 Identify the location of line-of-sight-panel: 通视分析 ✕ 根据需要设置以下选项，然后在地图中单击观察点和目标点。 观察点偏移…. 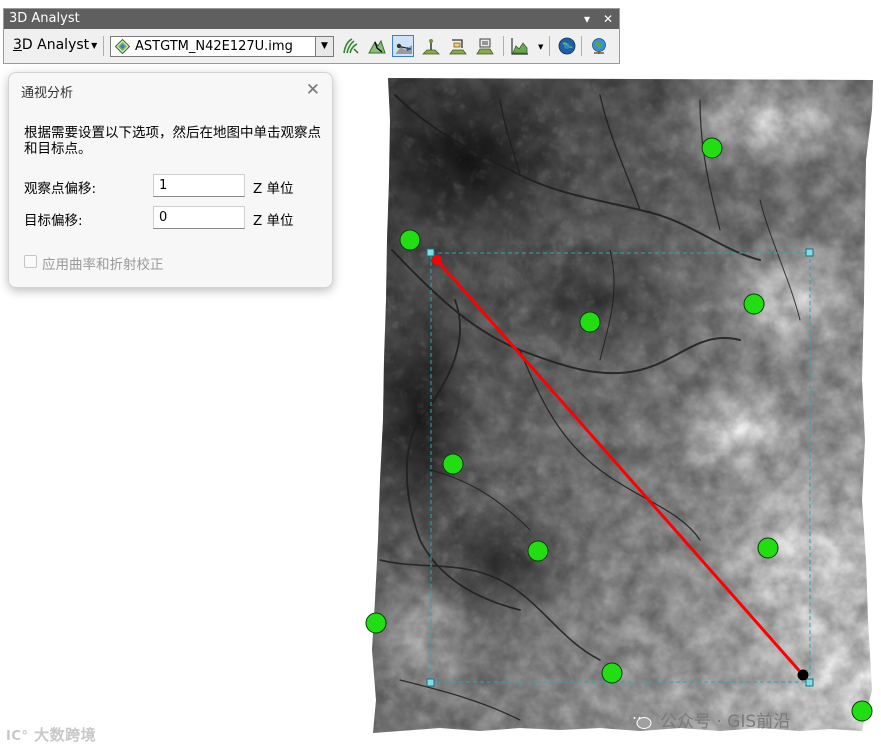
(170, 180).